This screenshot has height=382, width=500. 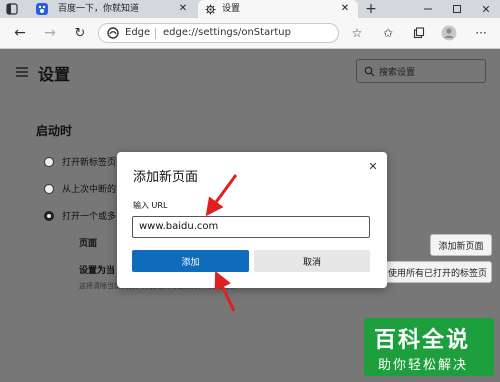 What do you see at coordinates (225, 291) in the screenshot?
I see `arrow-to-add-button` at bounding box center [225, 291].